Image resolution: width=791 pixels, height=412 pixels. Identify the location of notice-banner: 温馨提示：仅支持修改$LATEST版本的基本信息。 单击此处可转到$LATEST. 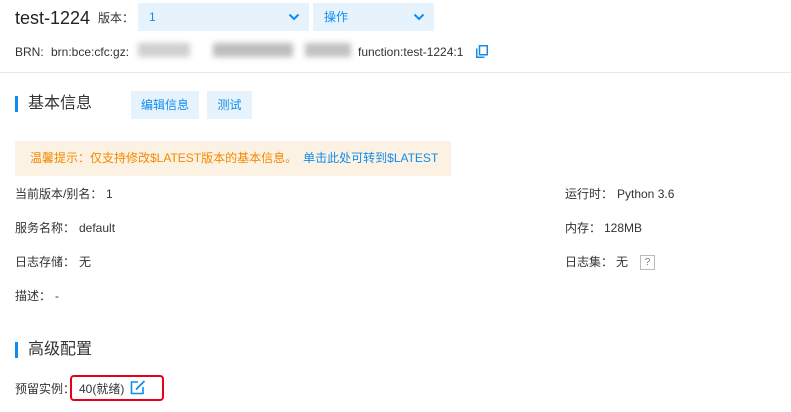
(233, 158).